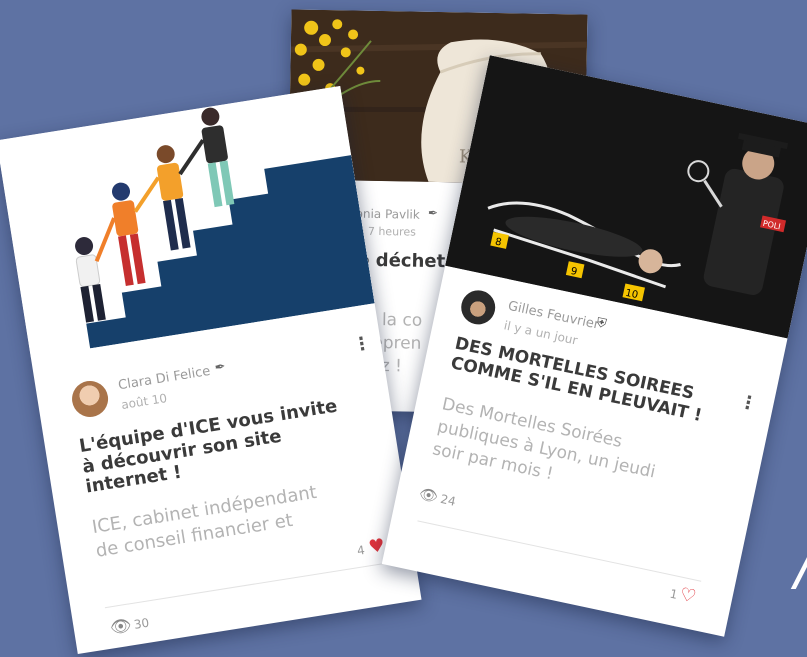  Describe the element at coordinates (688, 596) in the screenshot. I see `heart-icon: ♡` at that location.